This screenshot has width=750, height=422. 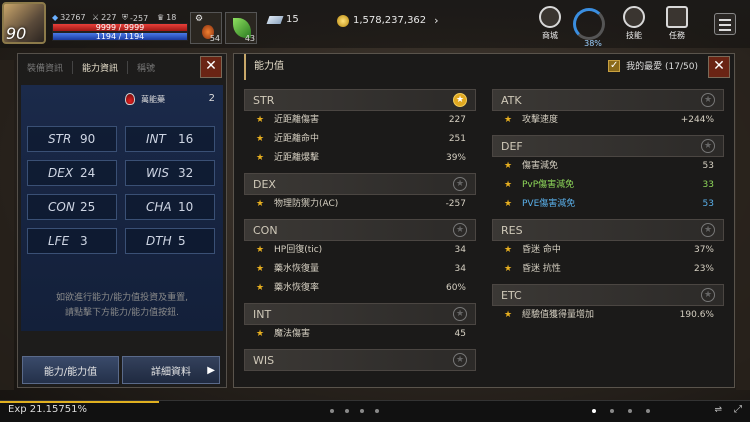 I want to click on shop-button: 商城, so click(x=550, y=24).